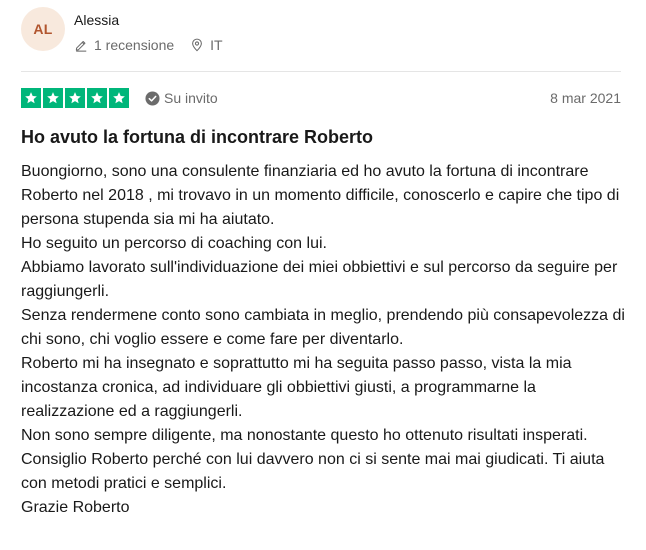  What do you see at coordinates (197, 45) in the screenshot?
I see `location-pin-icon` at bounding box center [197, 45].